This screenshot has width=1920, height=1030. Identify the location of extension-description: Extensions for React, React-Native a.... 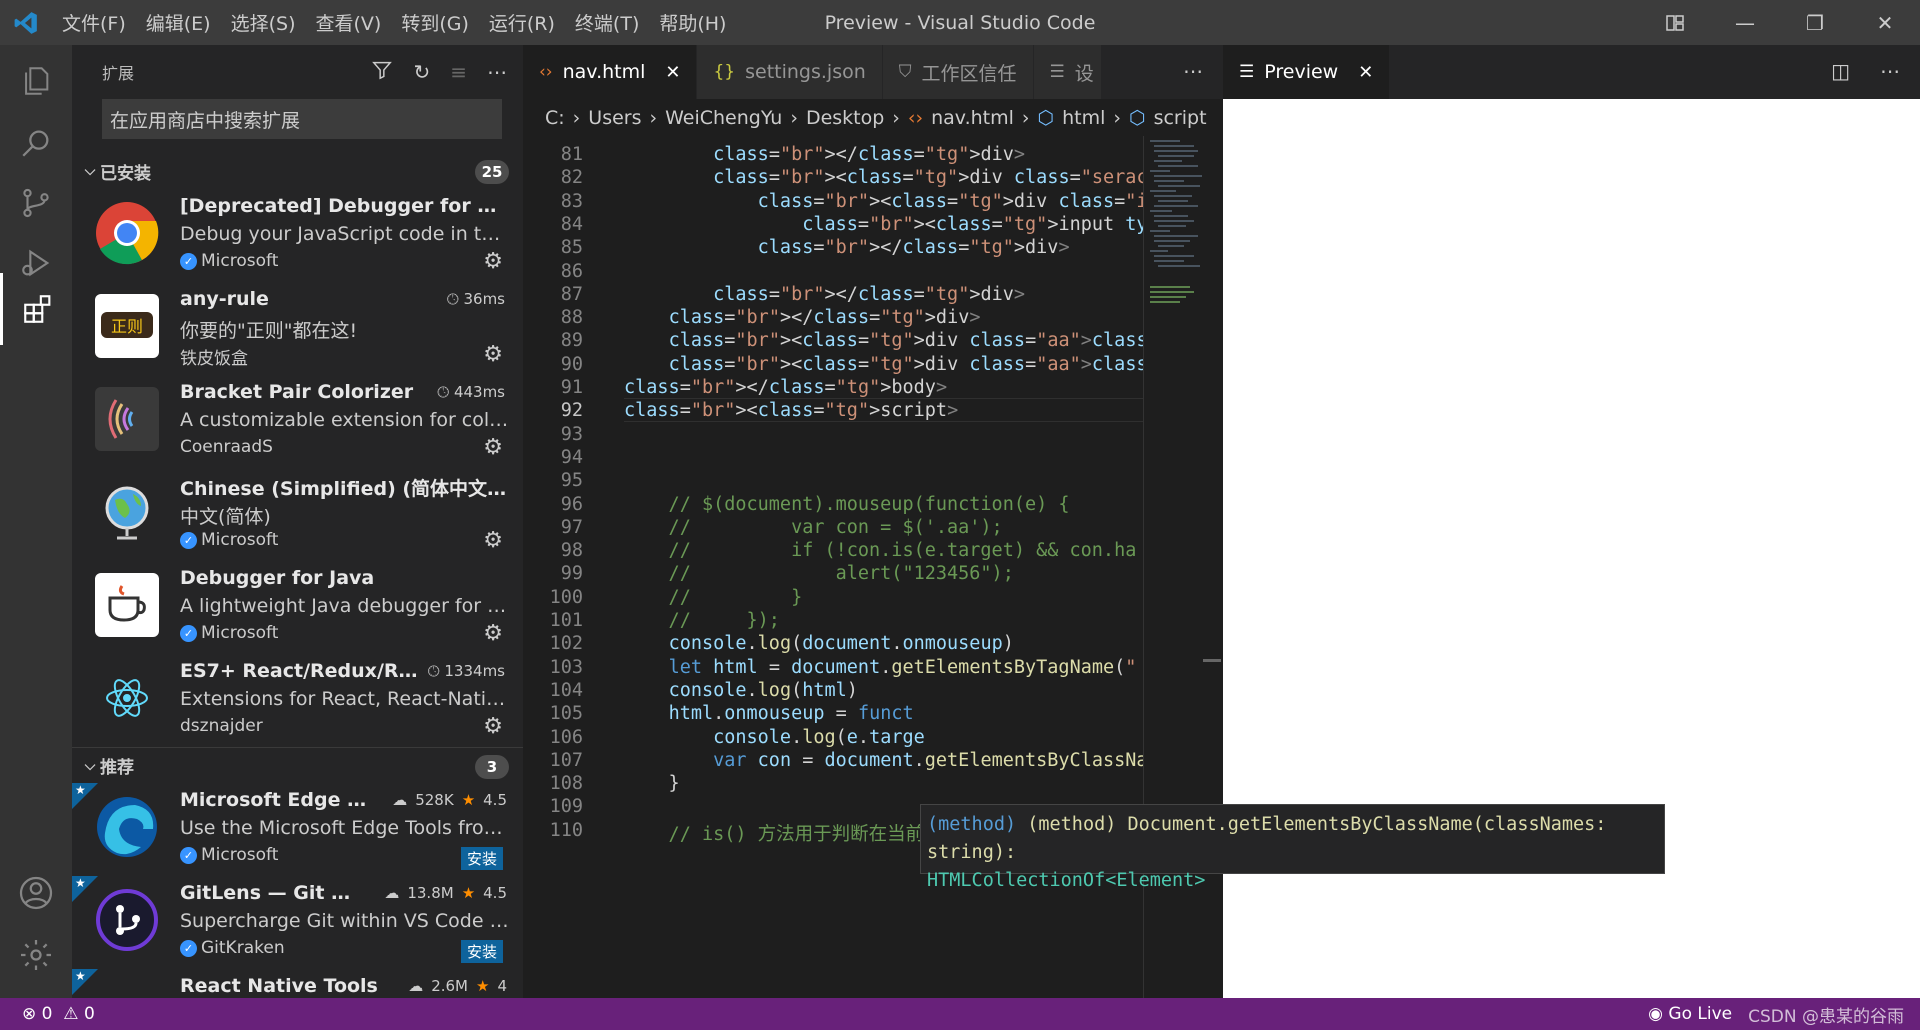
(345, 699).